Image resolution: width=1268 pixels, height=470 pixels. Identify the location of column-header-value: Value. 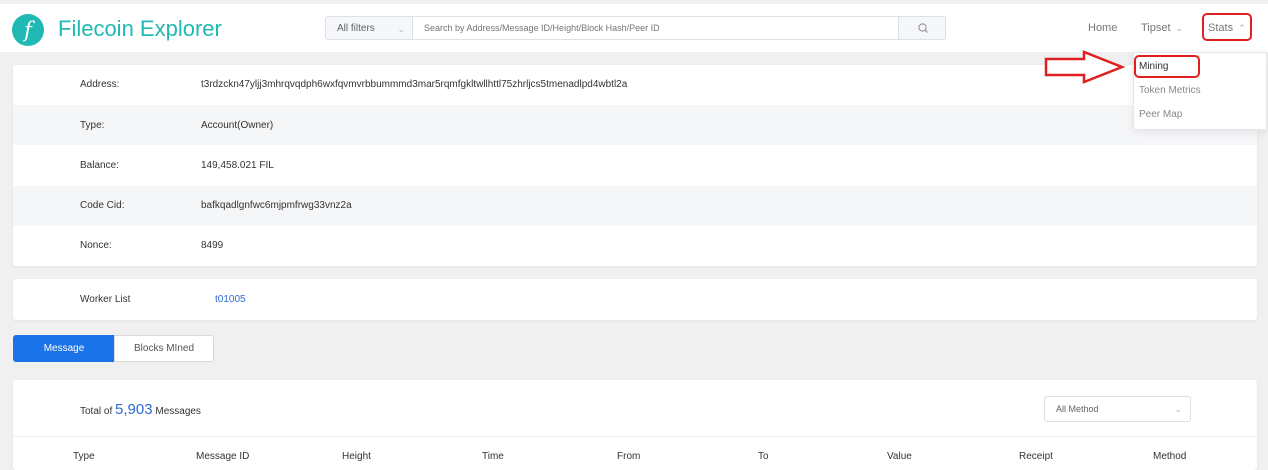
(899, 456).